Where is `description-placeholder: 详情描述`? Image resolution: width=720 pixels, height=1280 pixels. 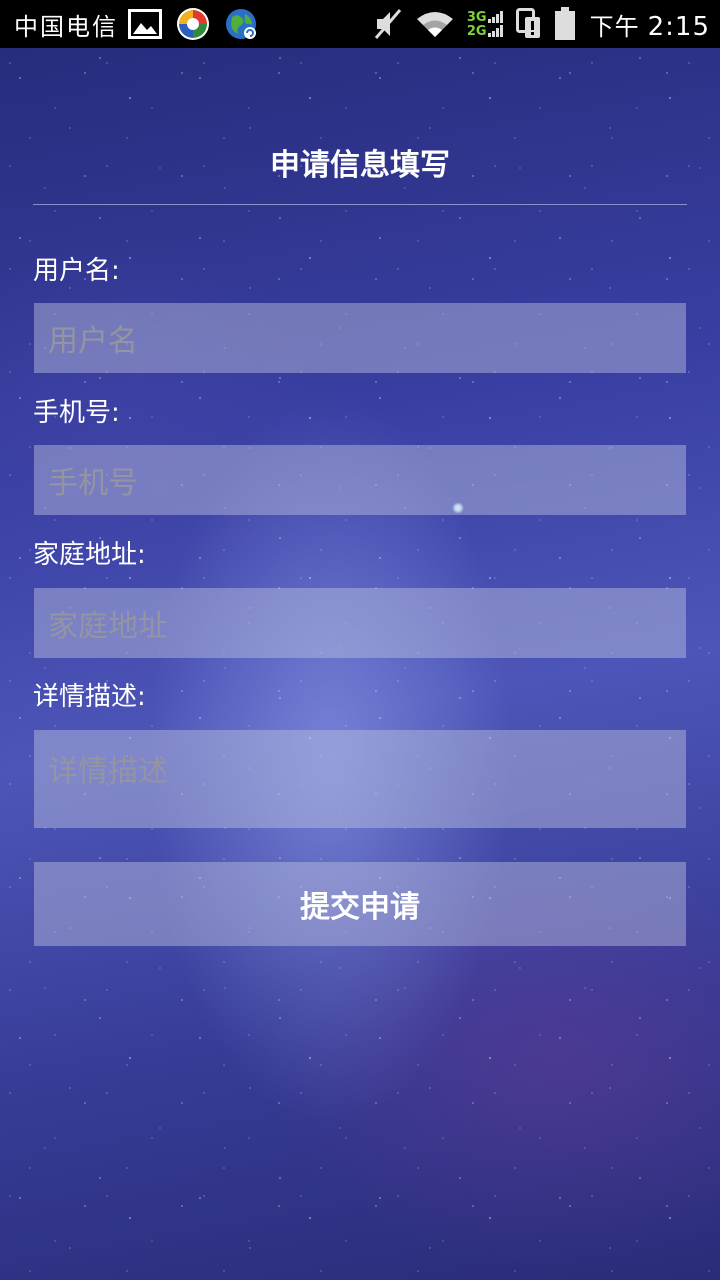 description-placeholder: 详情描述 is located at coordinates (108, 771).